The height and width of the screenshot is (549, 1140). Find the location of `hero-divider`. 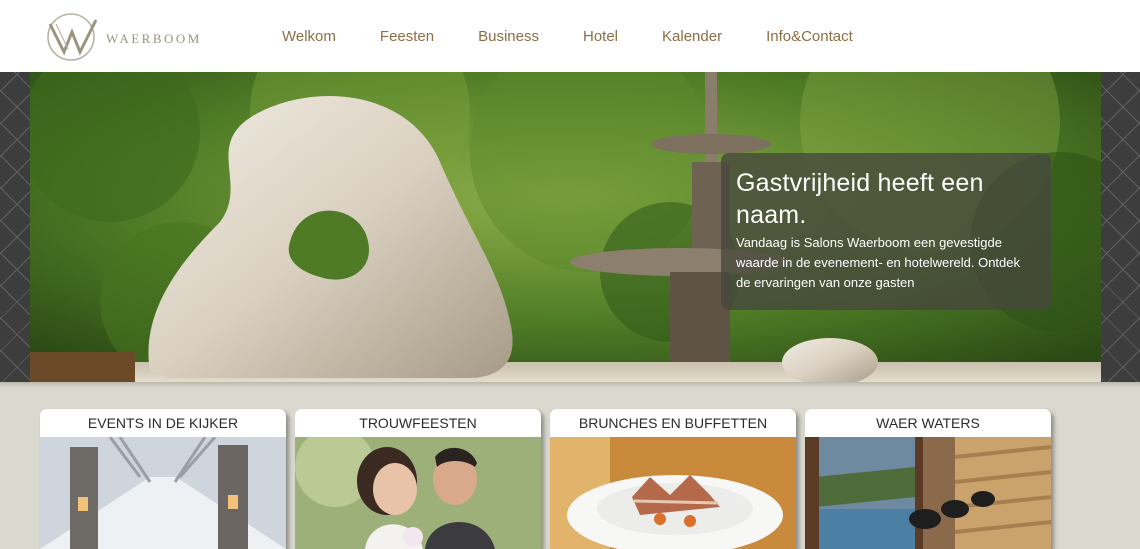

hero-divider is located at coordinates (570, 385).